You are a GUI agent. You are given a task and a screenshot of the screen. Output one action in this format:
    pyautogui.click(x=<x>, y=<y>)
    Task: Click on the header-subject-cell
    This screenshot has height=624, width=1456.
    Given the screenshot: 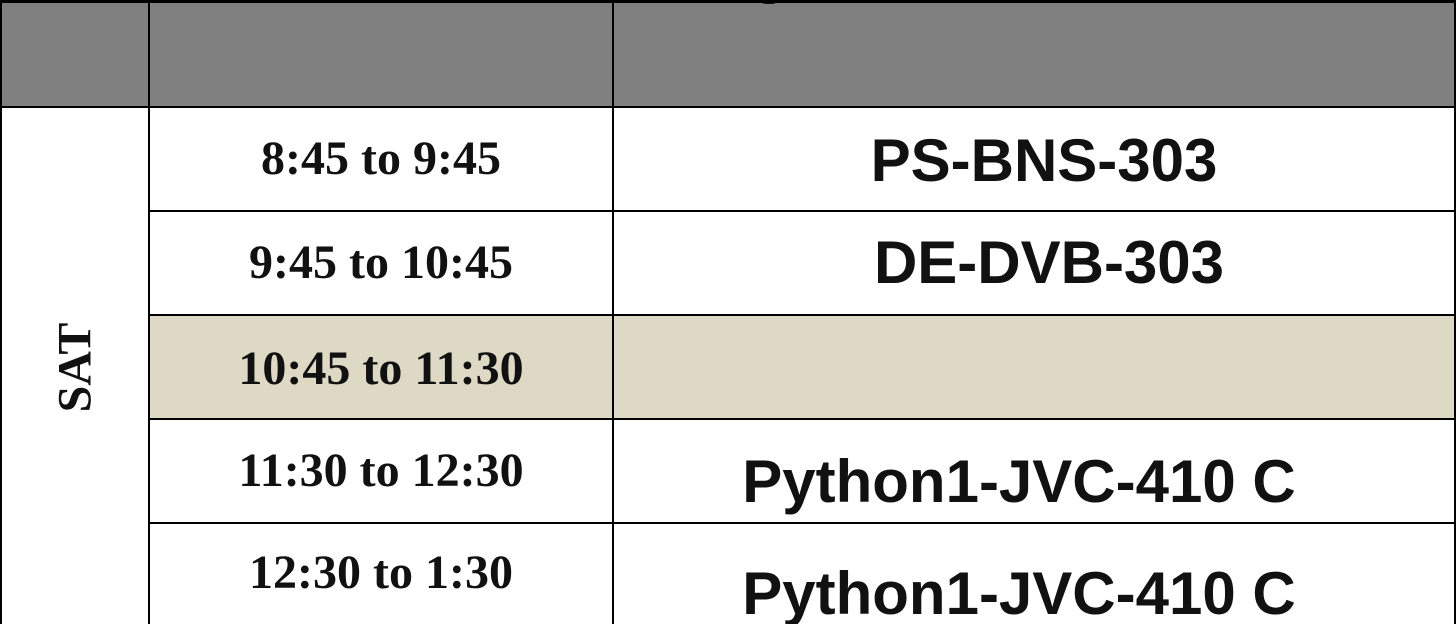 What is the action you would take?
    pyautogui.click(x=1035, y=55)
    